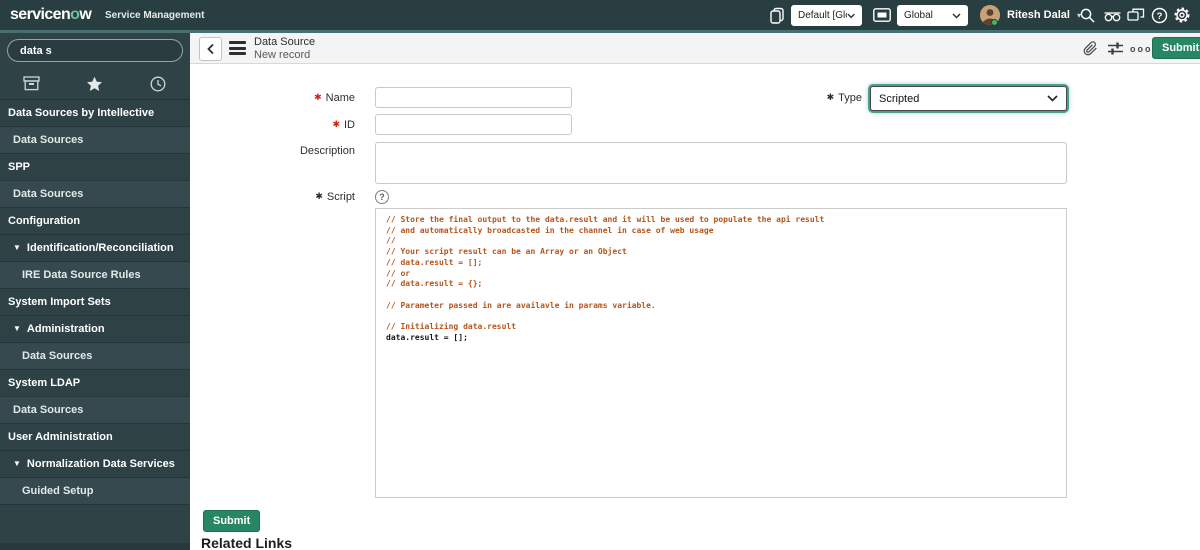 Image resolution: width=1200 pixels, height=550 pixels. I want to click on id-input, so click(473, 124).